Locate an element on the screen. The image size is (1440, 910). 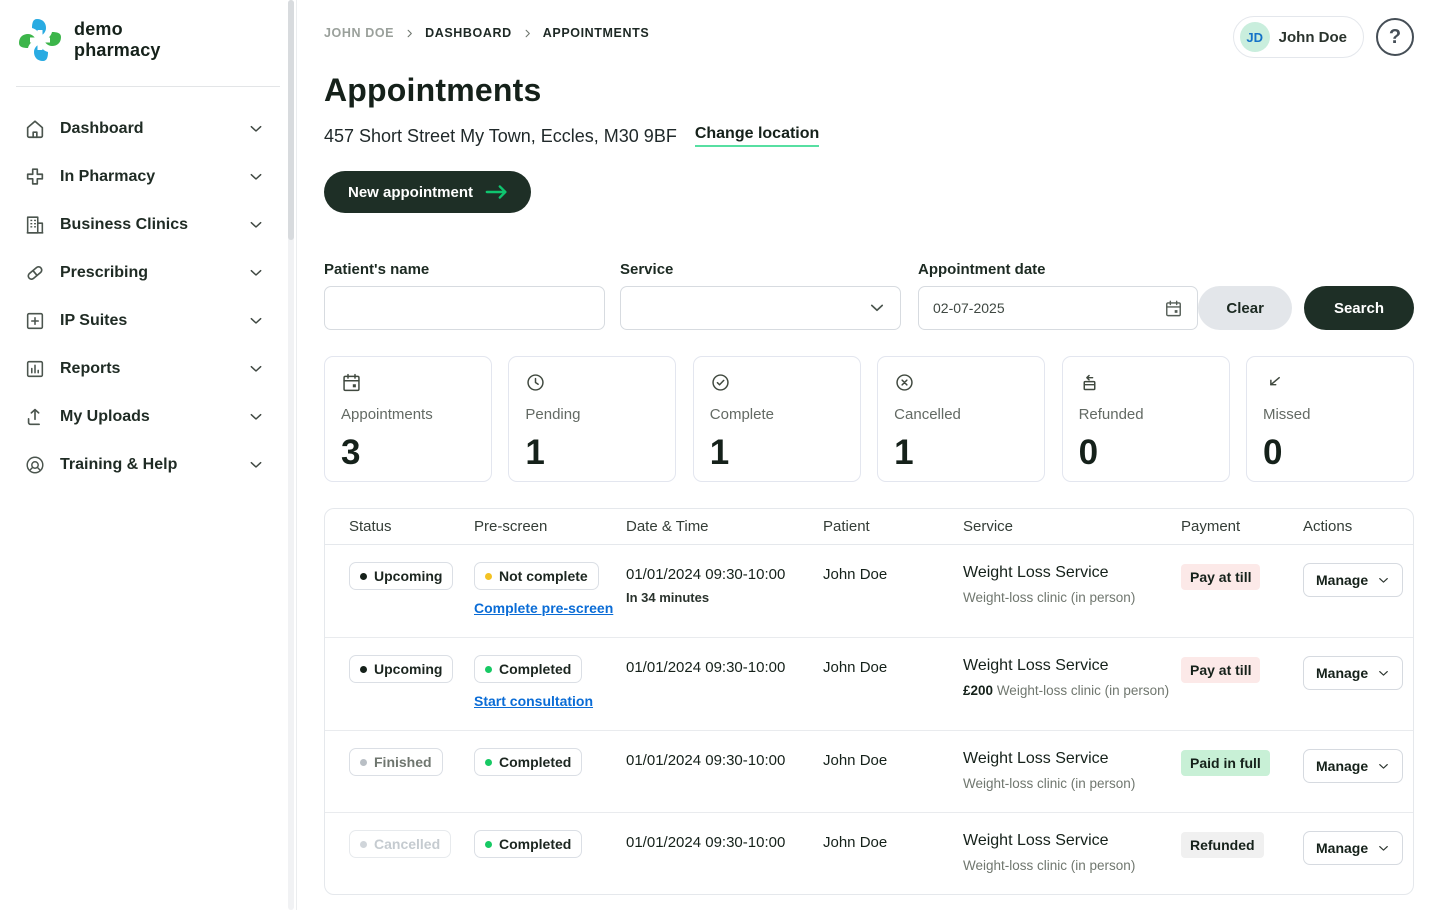
stat-label: Pending is located at coordinates (553, 414).